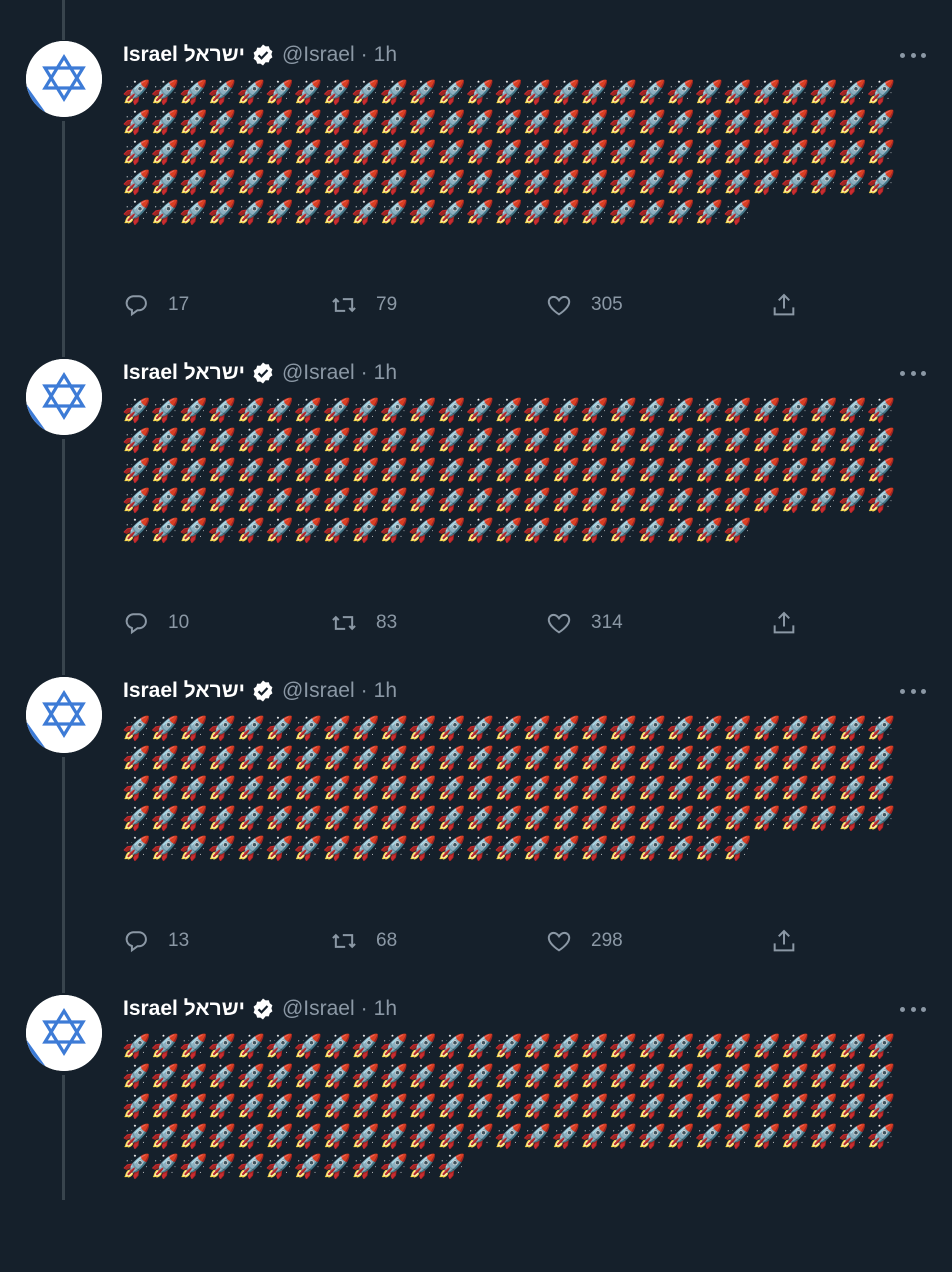  Describe the element at coordinates (607, 304) in the screenshot. I see `like-count: 305` at that location.